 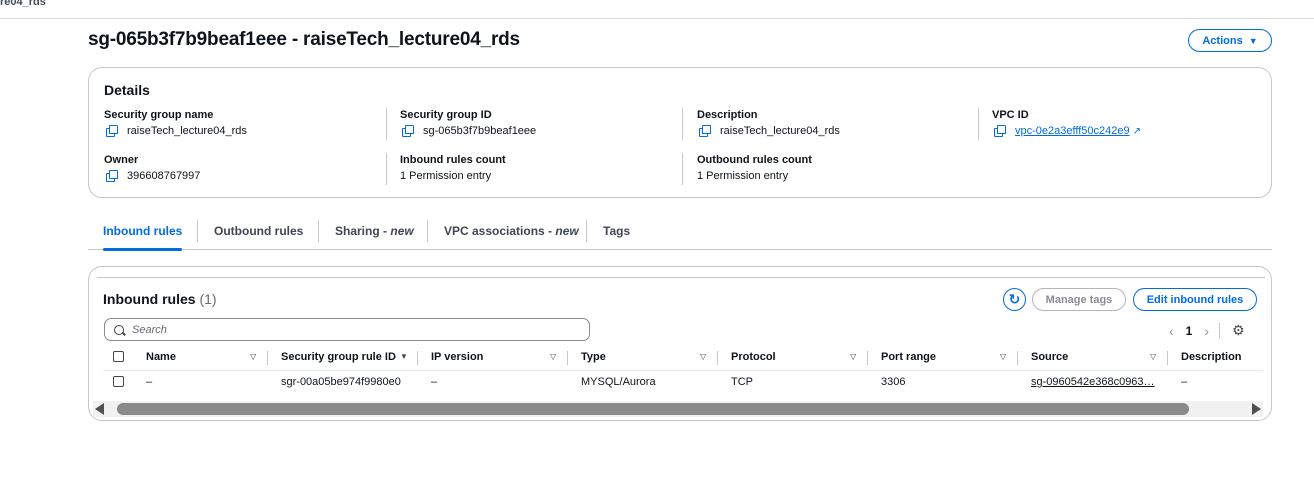 What do you see at coordinates (1211, 357) in the screenshot?
I see `column-header-description: Description` at bounding box center [1211, 357].